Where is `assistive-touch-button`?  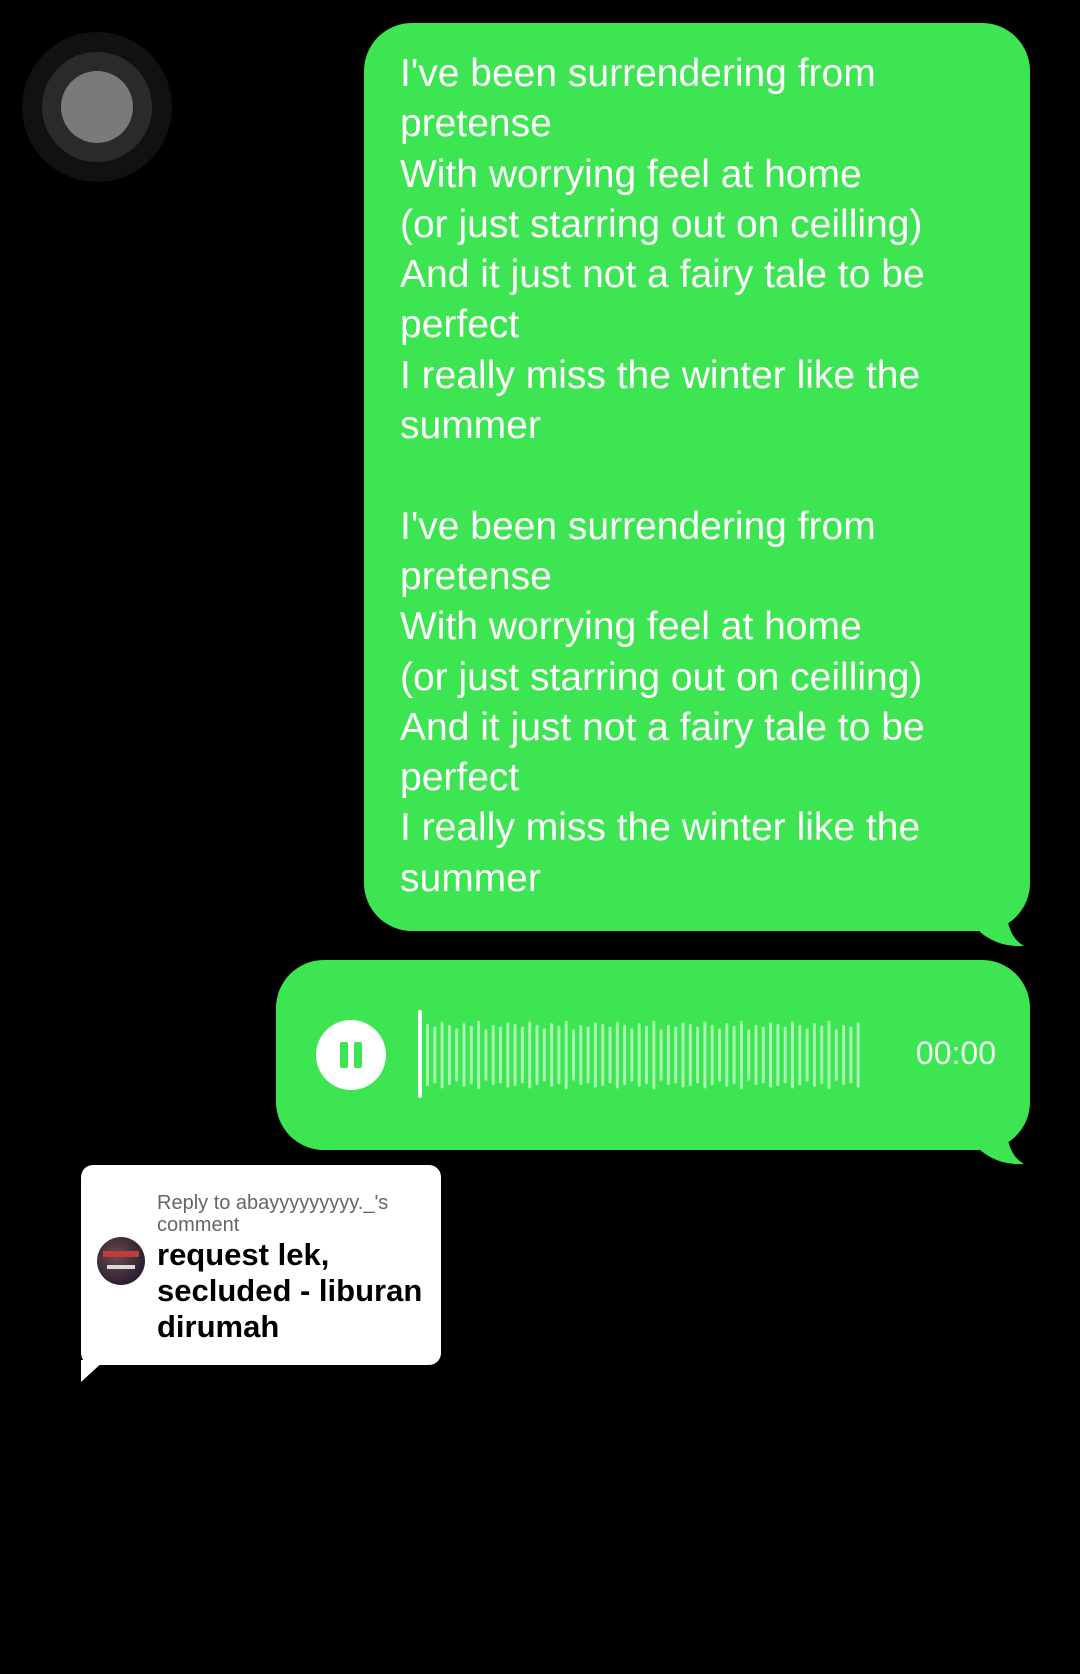
assistive-touch-button is located at coordinates (97, 107).